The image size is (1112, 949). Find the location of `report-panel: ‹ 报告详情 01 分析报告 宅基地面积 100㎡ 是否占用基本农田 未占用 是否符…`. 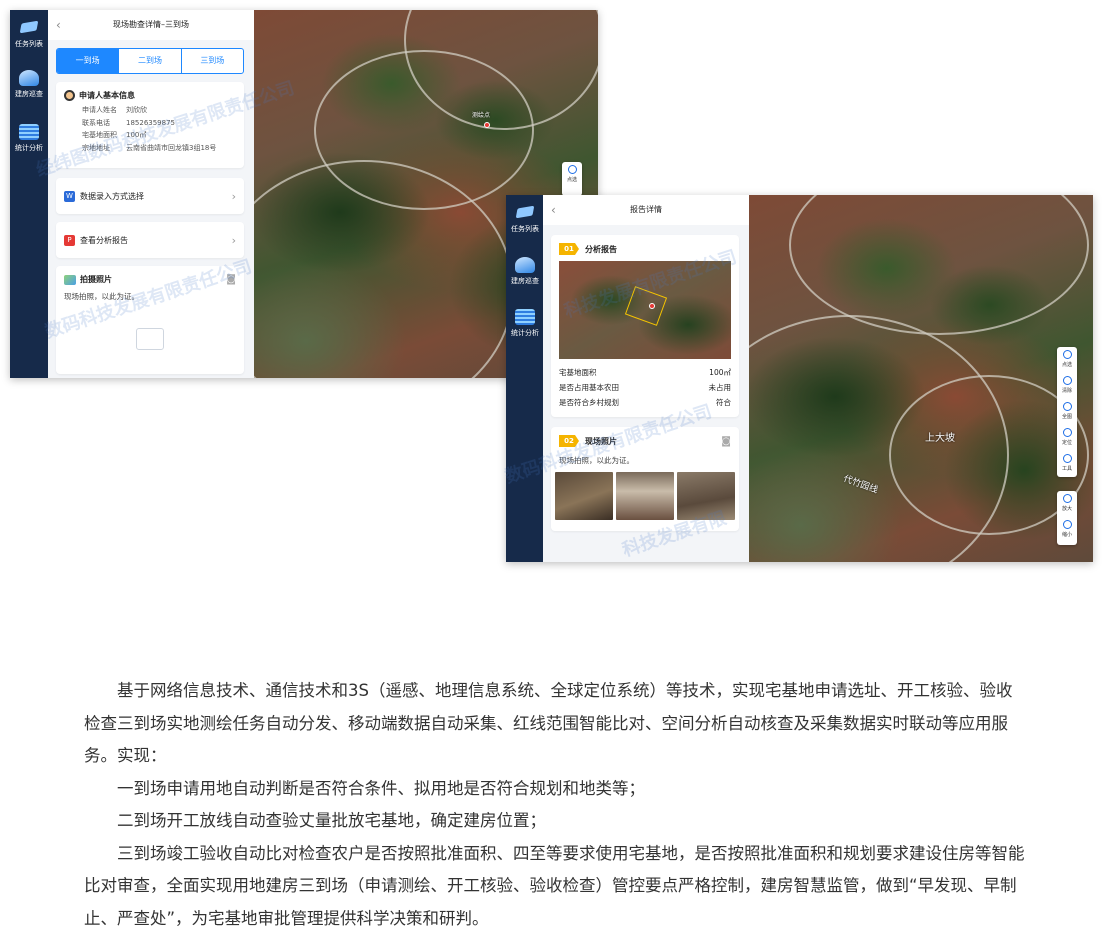

report-panel: ‹ 报告详情 01 分析报告 宅基地面积 100㎡ 是否占用基本农田 未占用 是否符… is located at coordinates (646, 378).